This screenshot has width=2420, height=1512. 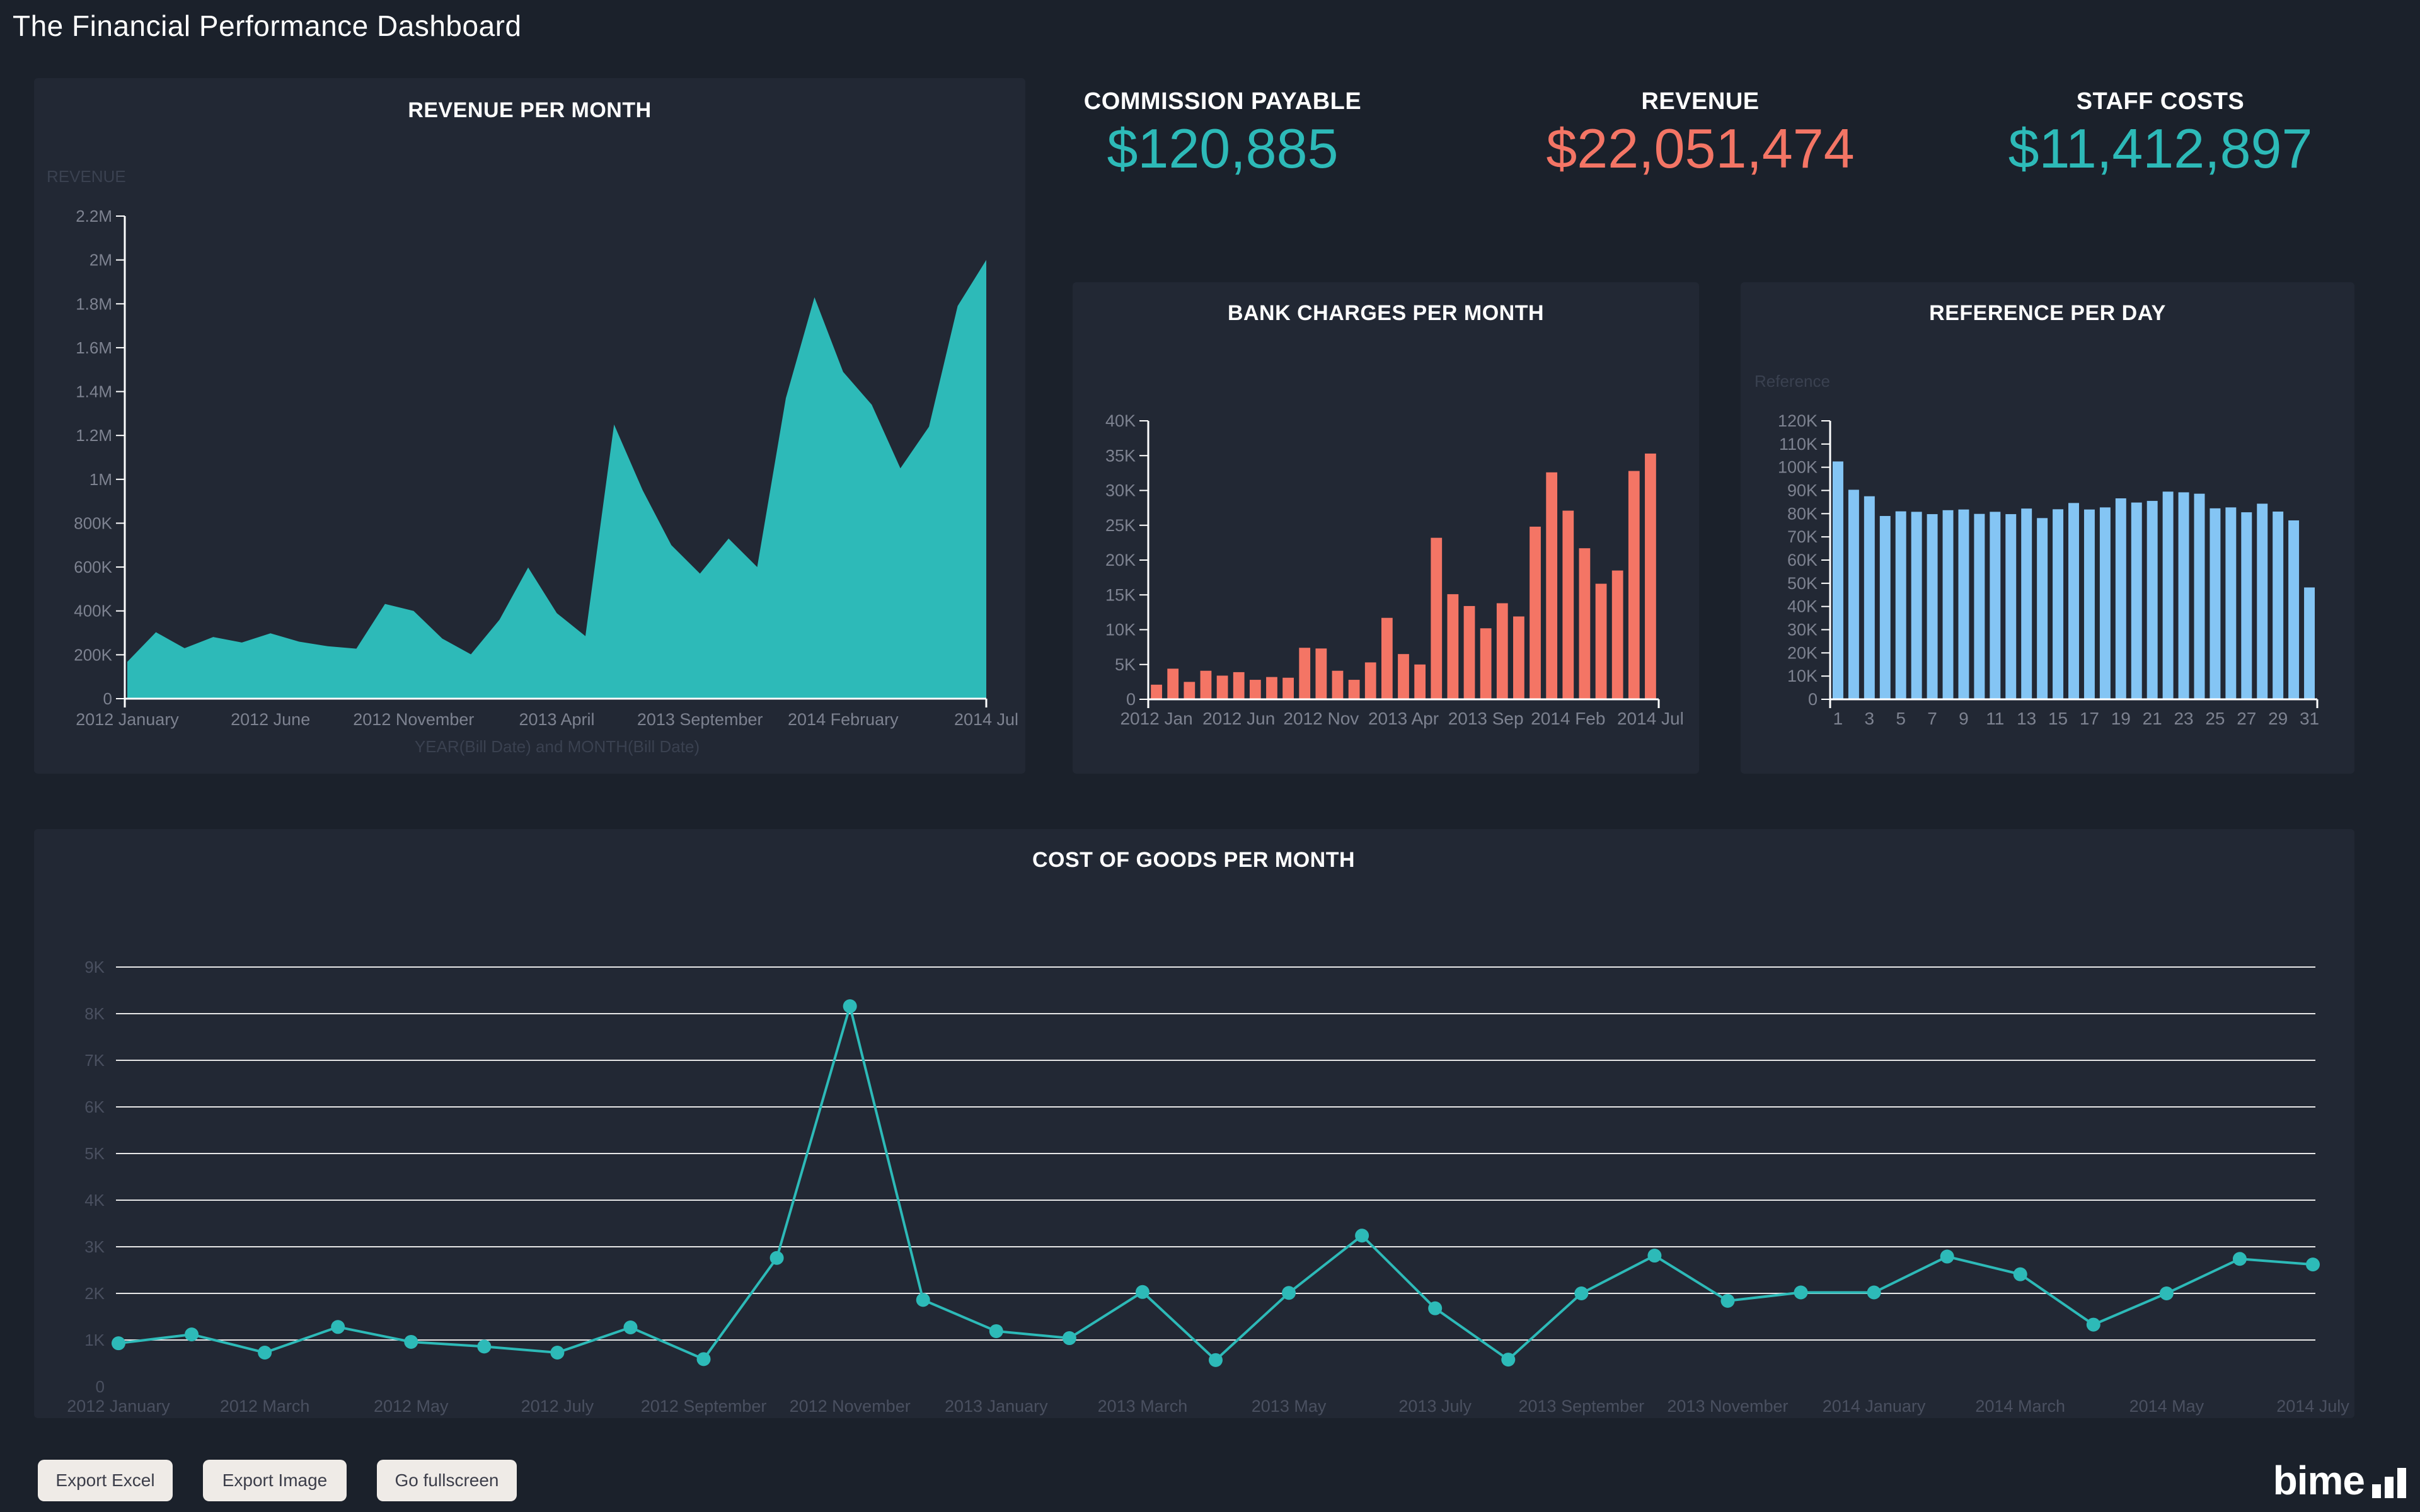 What do you see at coordinates (2153, 718) in the screenshot?
I see `x-tick-label: 21` at bounding box center [2153, 718].